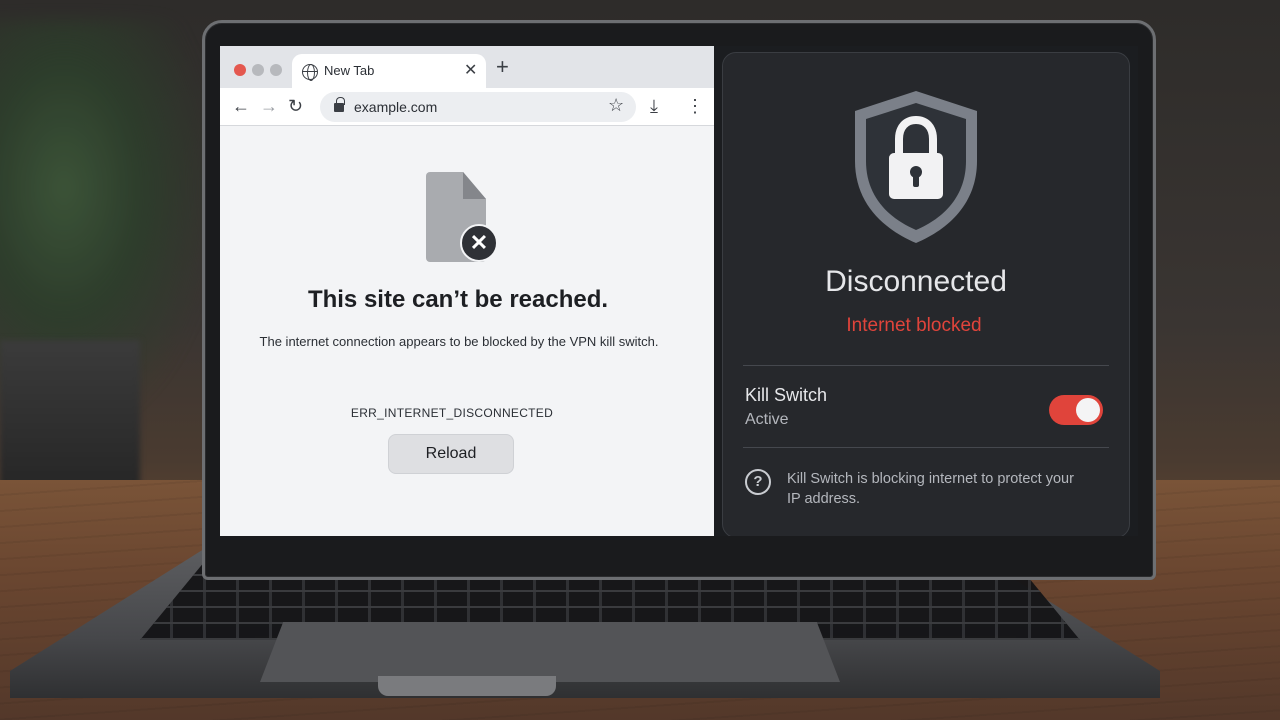 This screenshot has height=720, width=1280. What do you see at coordinates (478, 107) in the screenshot?
I see `address-bar: example.com ☆` at bounding box center [478, 107].